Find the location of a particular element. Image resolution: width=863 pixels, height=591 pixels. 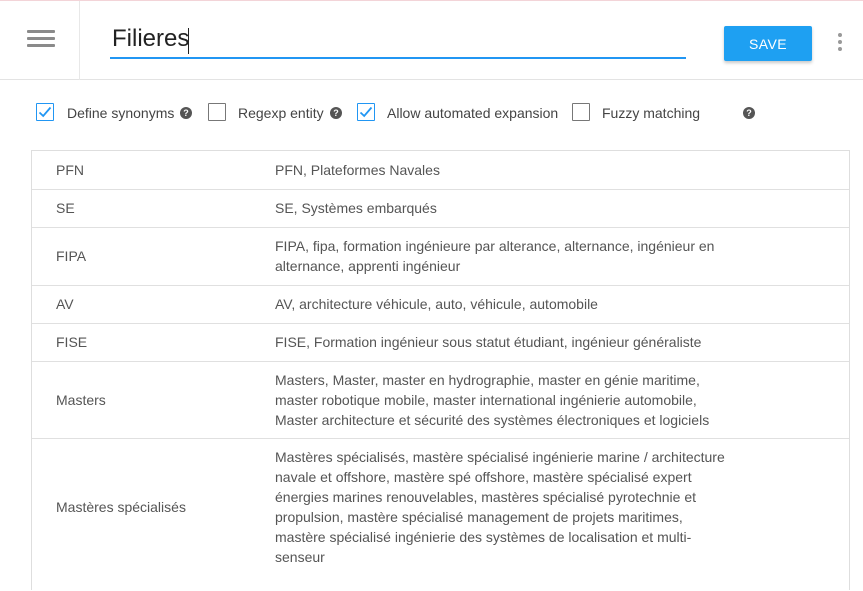

entry-synonyms: SE, Systèmes embarqués is located at coordinates (505, 208).